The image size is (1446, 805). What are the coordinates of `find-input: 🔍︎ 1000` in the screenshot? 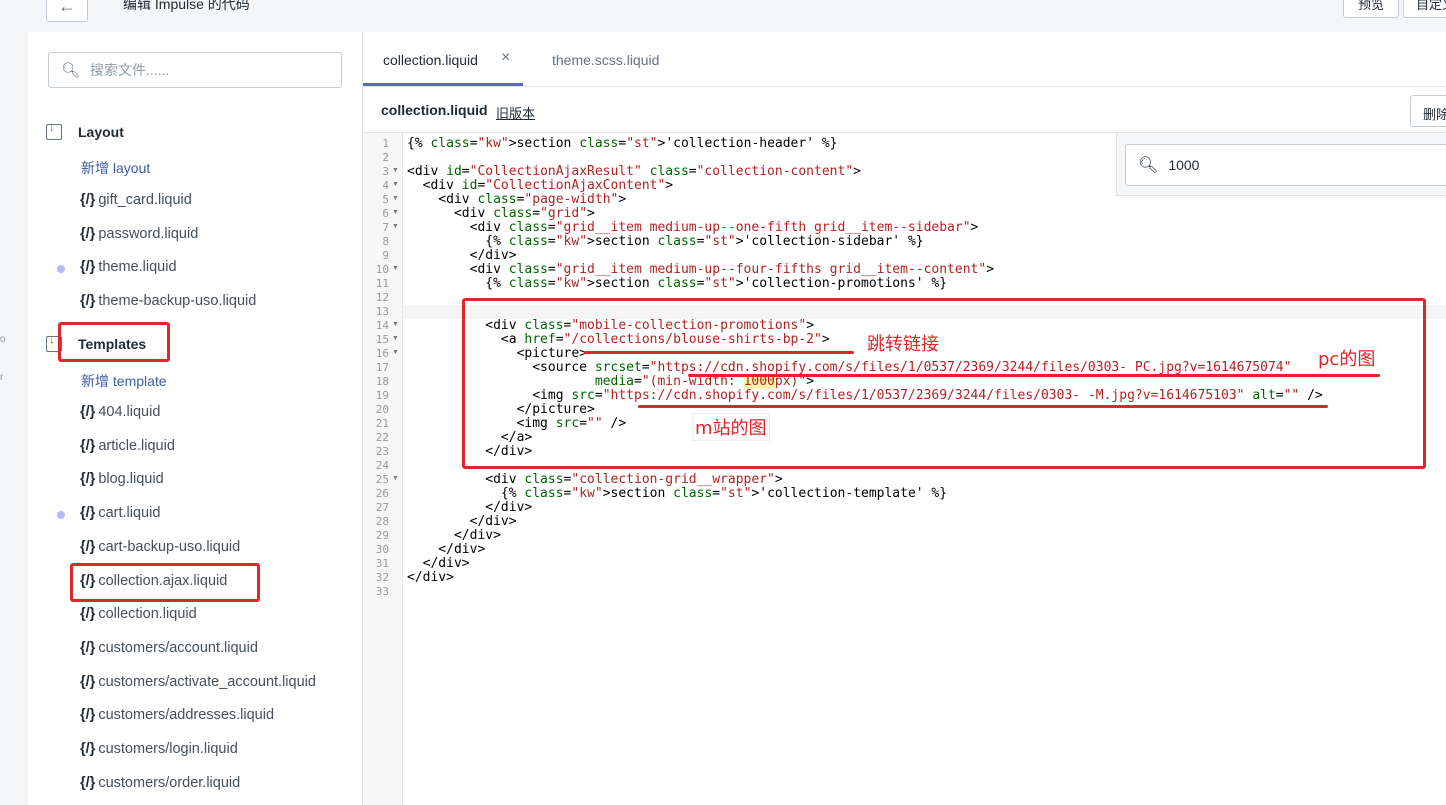 It's located at (1285, 165).